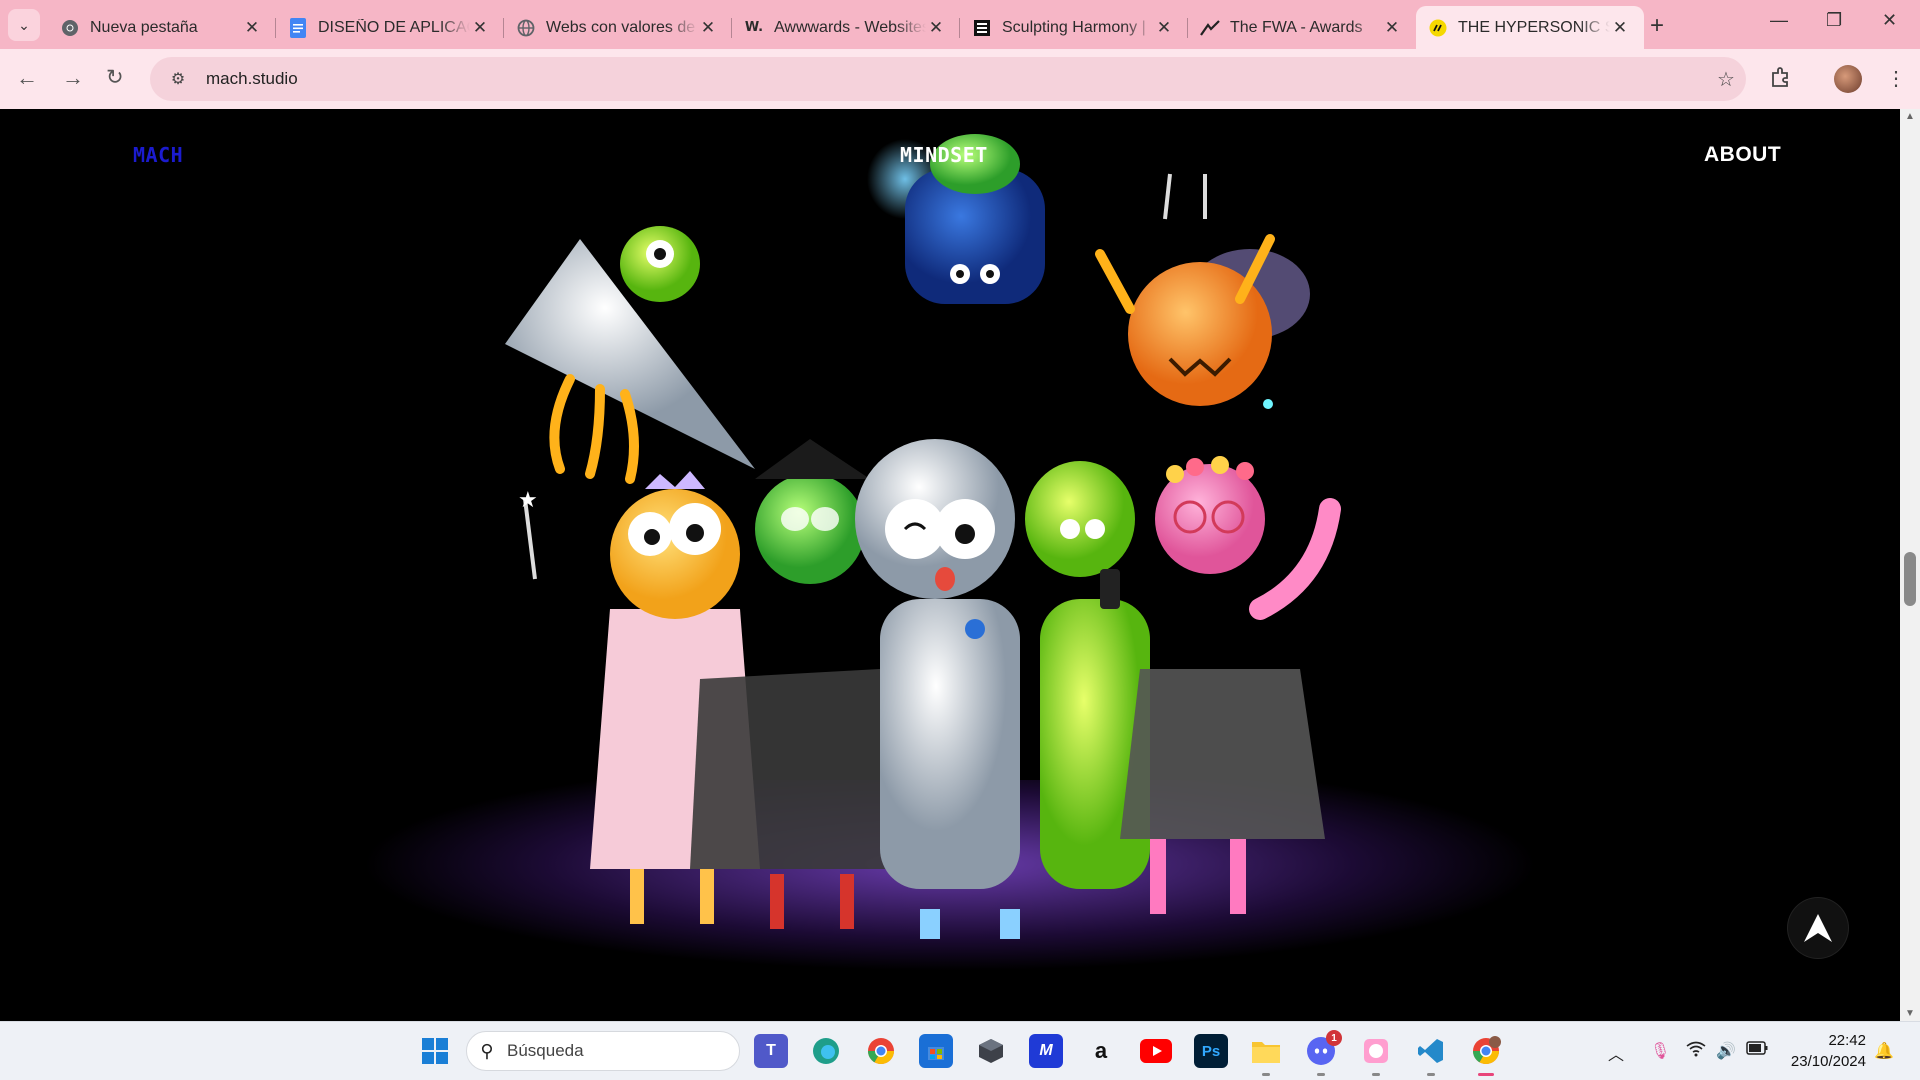 This screenshot has width=1920, height=1080. Describe the element at coordinates (1296, 27) in the screenshot. I see `tab-title: The FWA - Awards` at that location.